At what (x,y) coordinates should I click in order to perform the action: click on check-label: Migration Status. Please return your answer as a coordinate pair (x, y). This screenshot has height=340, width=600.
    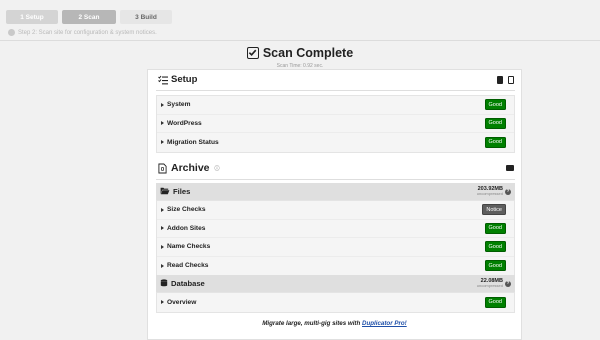
    Looking at the image, I should click on (193, 142).